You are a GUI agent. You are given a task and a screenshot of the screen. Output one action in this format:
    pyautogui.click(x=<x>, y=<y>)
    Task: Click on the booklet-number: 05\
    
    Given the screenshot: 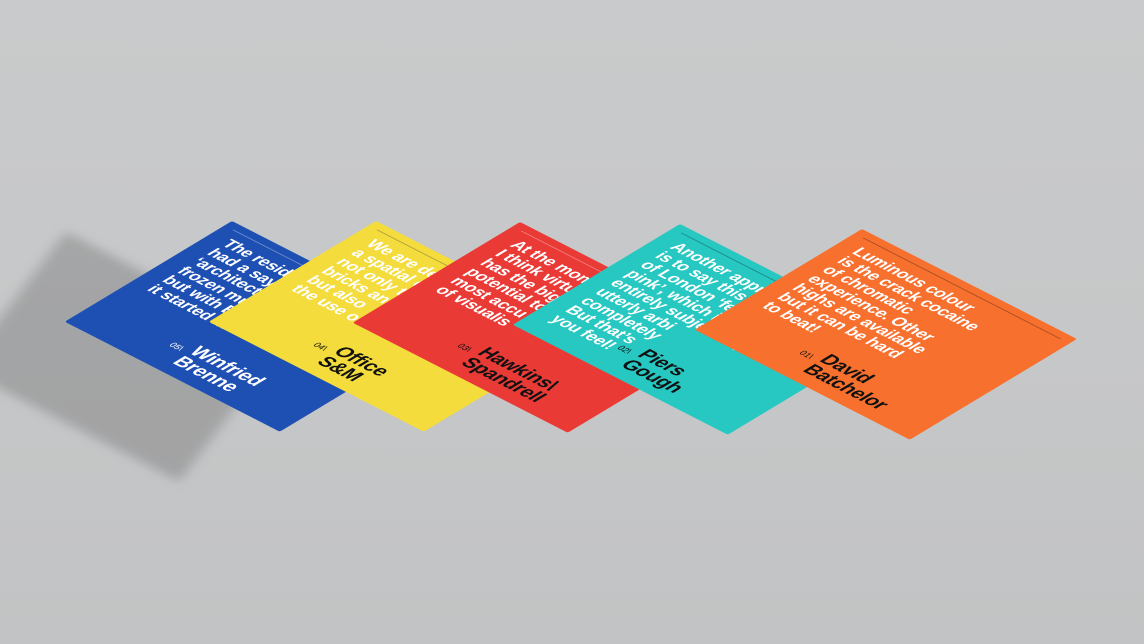 What is the action you would take?
    pyautogui.click(x=176, y=346)
    